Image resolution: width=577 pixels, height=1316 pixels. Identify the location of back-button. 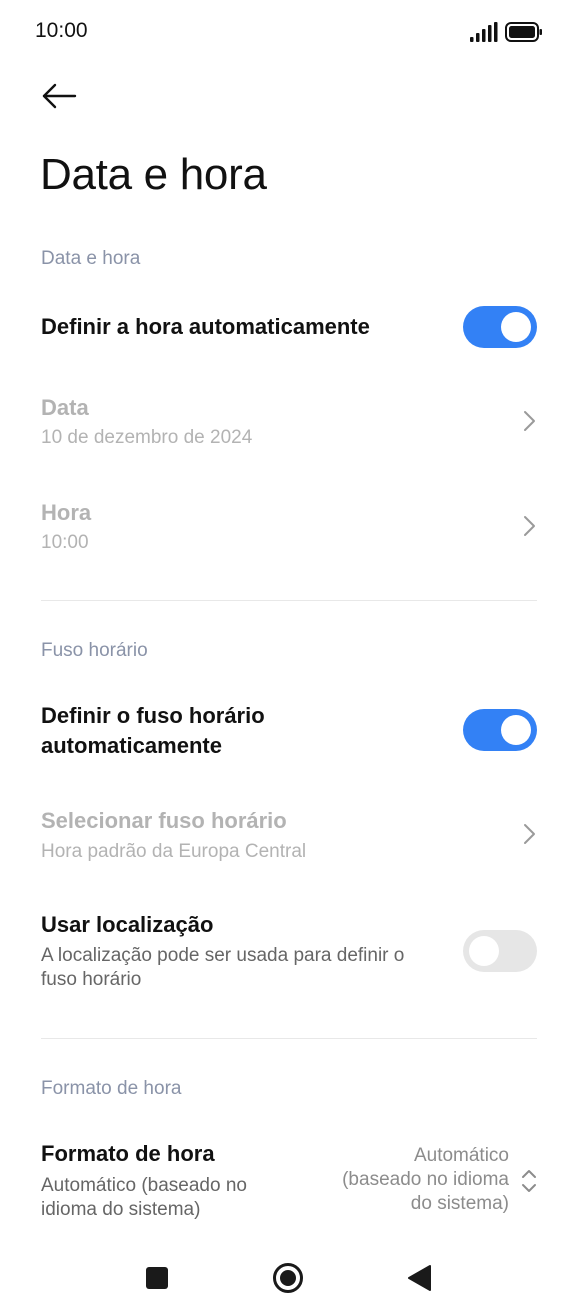
(59, 96).